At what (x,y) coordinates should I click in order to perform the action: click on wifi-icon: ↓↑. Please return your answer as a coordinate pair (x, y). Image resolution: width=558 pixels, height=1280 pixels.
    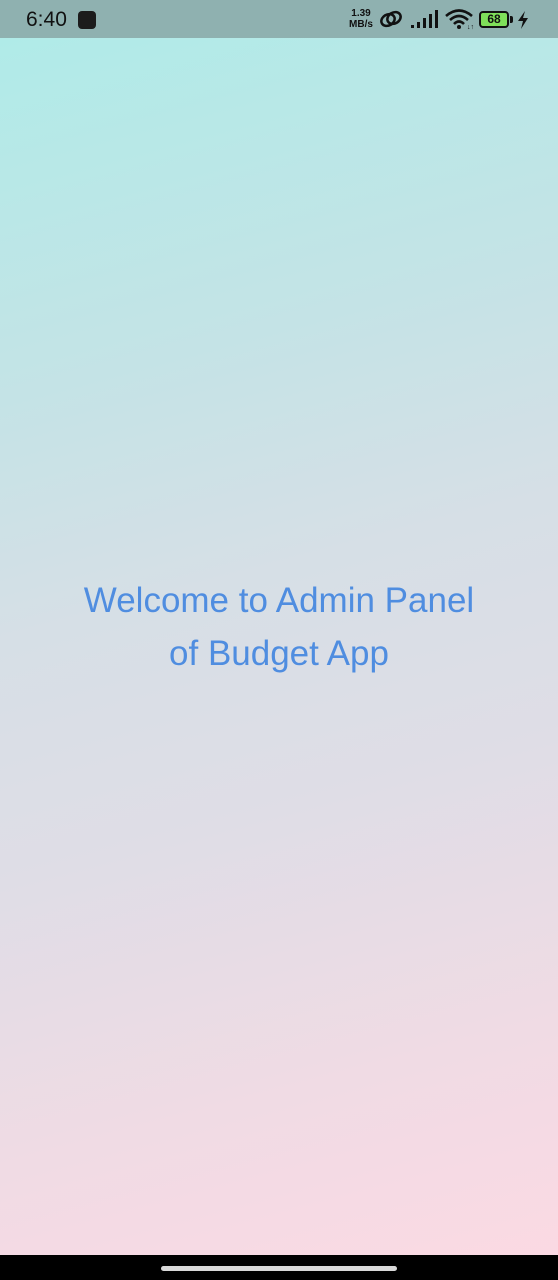
    Looking at the image, I should click on (459, 19).